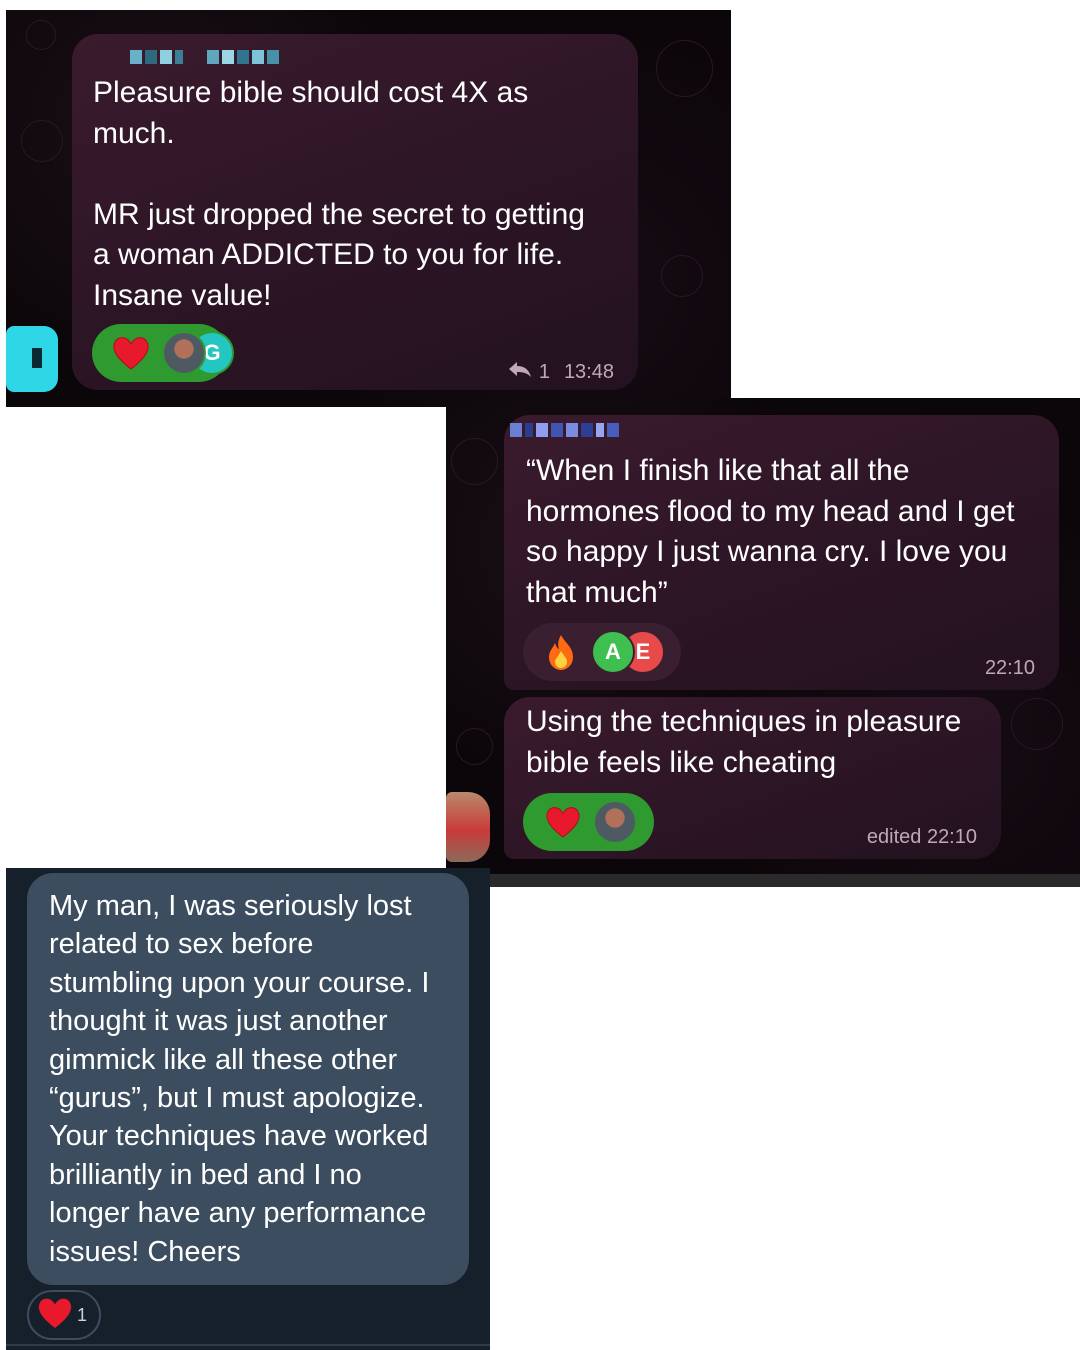 The image size is (1080, 1350). I want to click on reply-icon, so click(520, 372).